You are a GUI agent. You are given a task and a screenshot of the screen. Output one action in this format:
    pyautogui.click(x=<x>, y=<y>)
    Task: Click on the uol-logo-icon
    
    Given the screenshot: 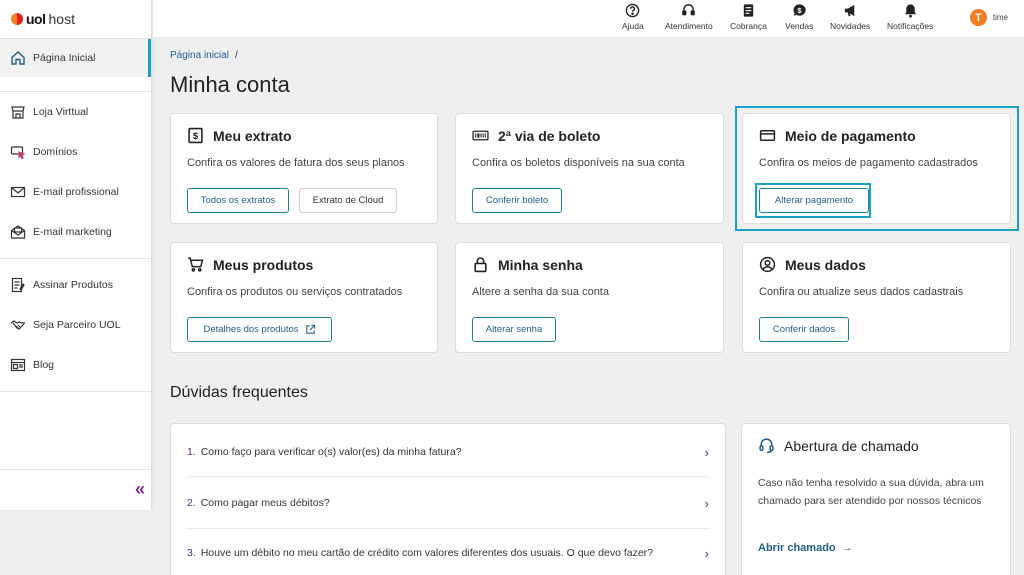 What is the action you would take?
    pyautogui.click(x=17, y=19)
    